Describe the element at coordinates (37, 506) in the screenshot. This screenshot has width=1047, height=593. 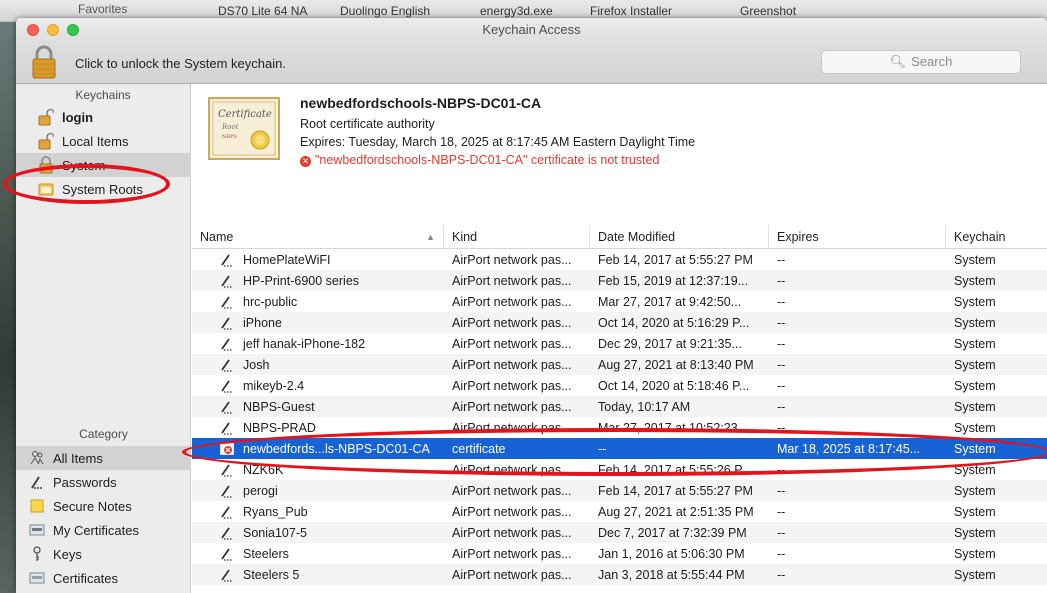
I see `note-icon` at that location.